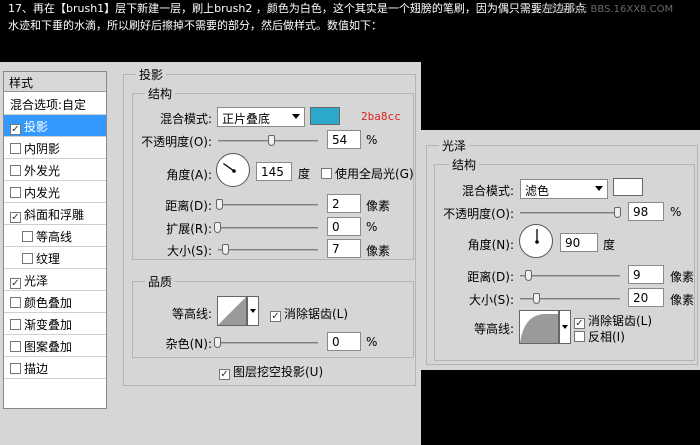 Image resolution: width=700 pixels, height=445 pixels. What do you see at coordinates (55, 148) in the screenshot?
I see `style-item: 内阴影` at bounding box center [55, 148].